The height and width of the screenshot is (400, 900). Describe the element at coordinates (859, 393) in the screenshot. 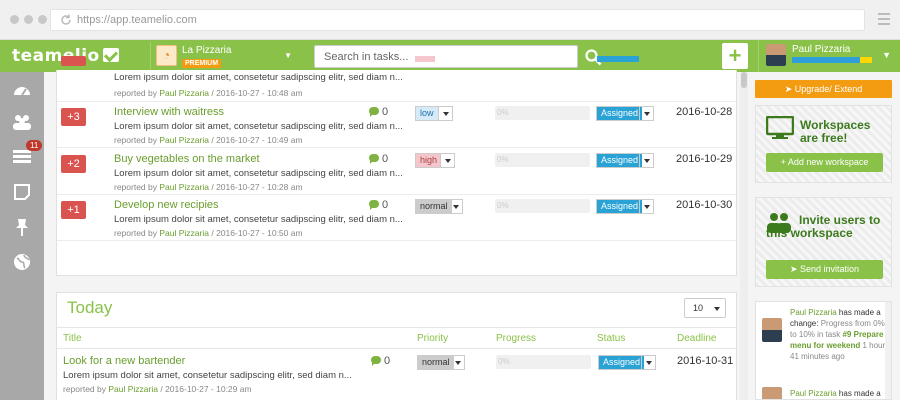

I see `feed-text: has made a` at that location.